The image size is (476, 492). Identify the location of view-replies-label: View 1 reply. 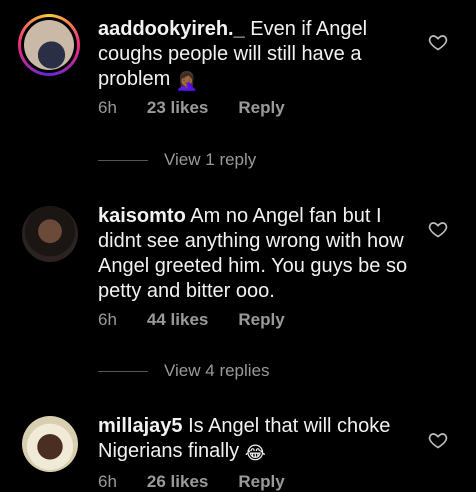
(210, 159).